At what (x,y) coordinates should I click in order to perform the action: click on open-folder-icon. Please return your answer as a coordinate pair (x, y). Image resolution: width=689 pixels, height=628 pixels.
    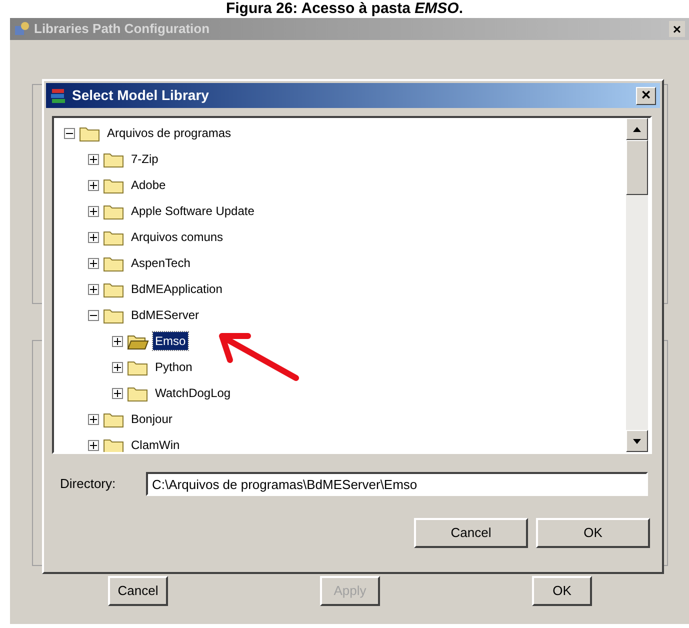
    Looking at the image, I should click on (138, 341).